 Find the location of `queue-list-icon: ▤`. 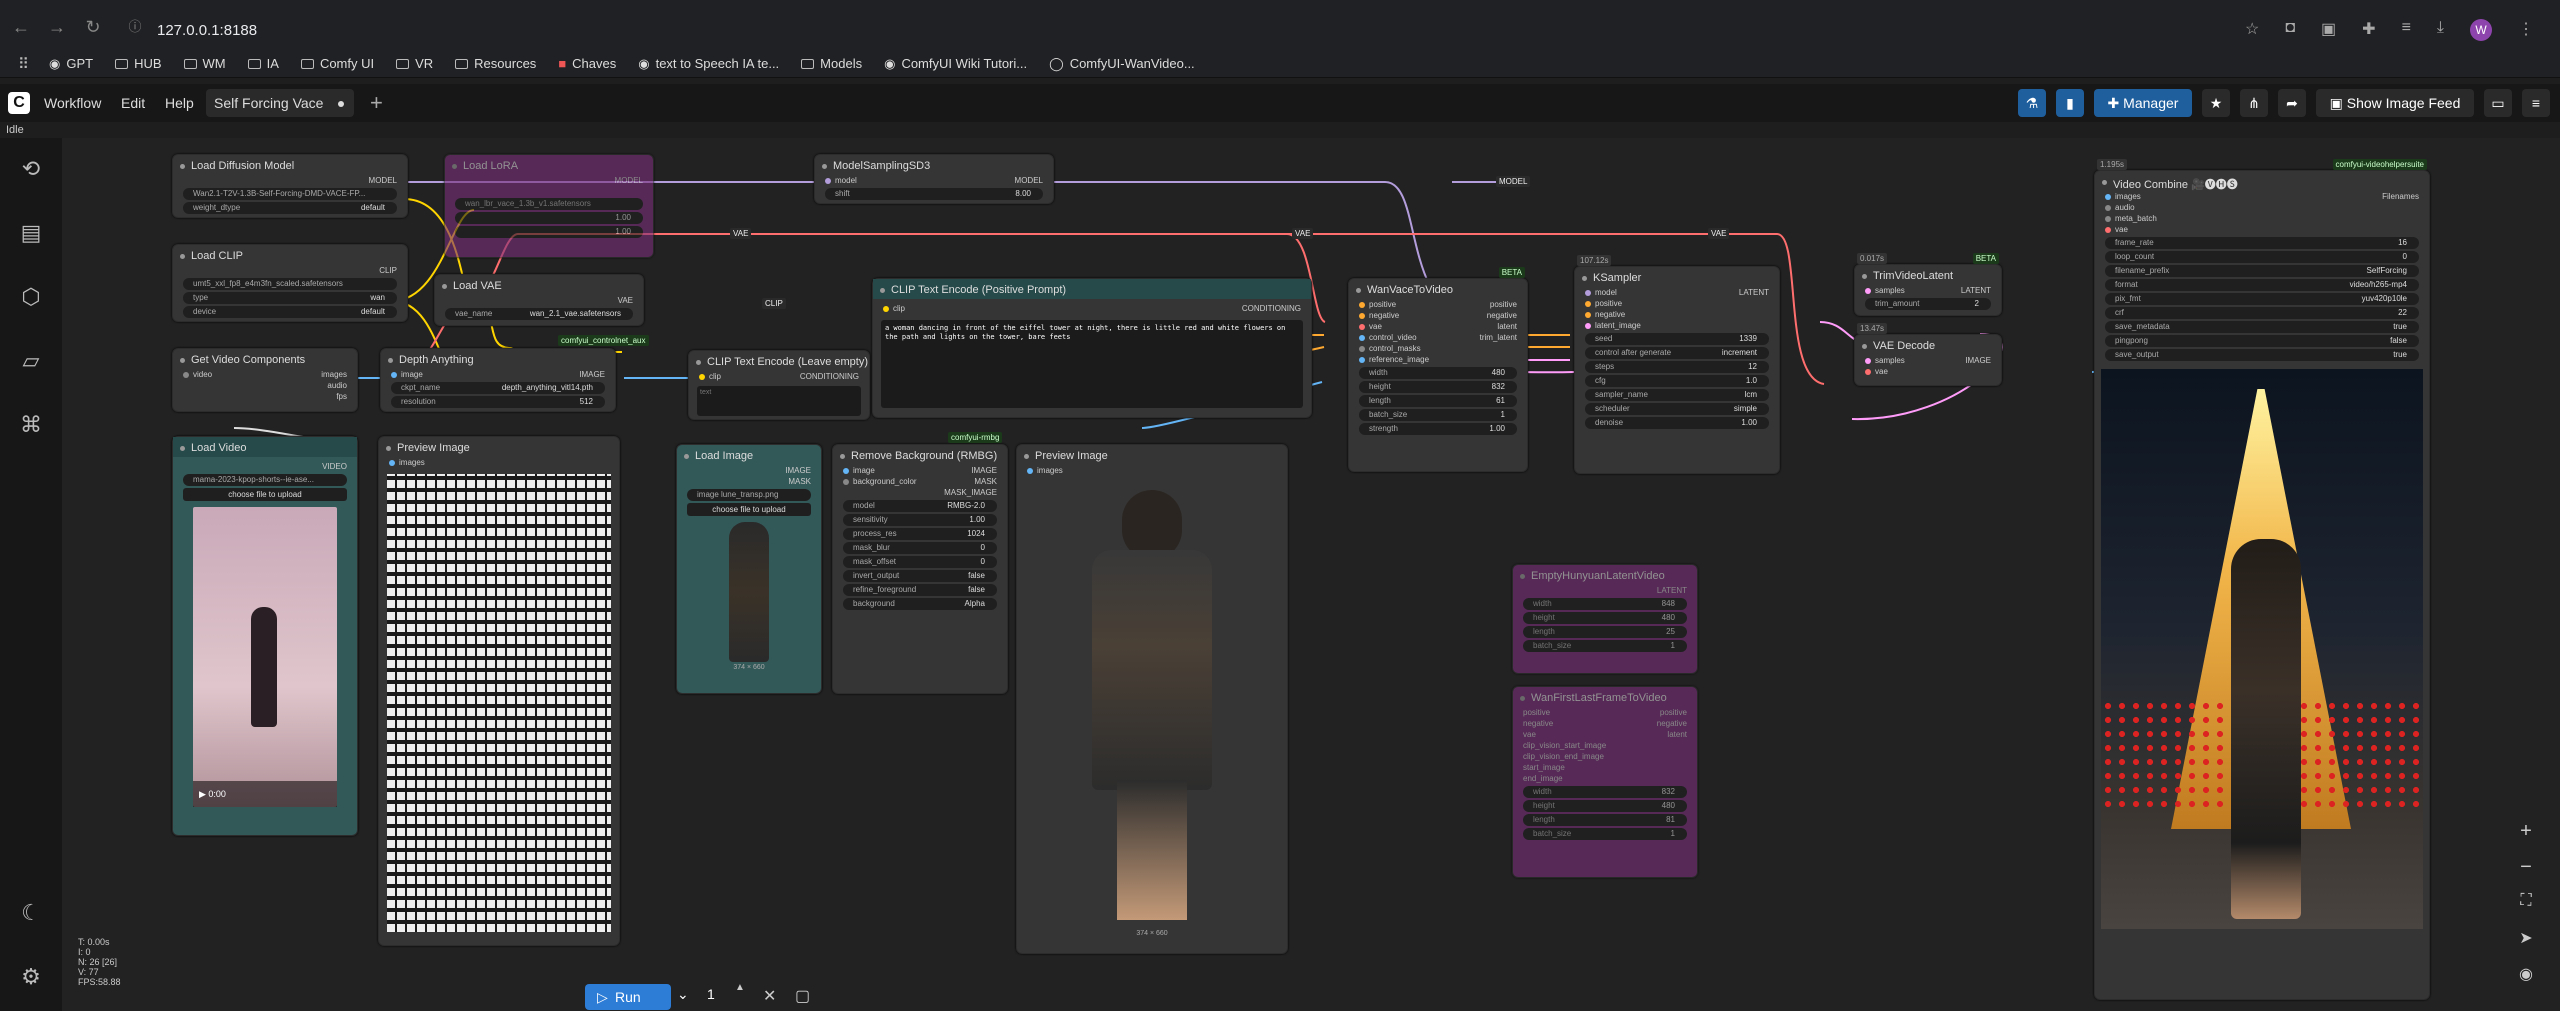

queue-list-icon: ▤ is located at coordinates (31, 233).